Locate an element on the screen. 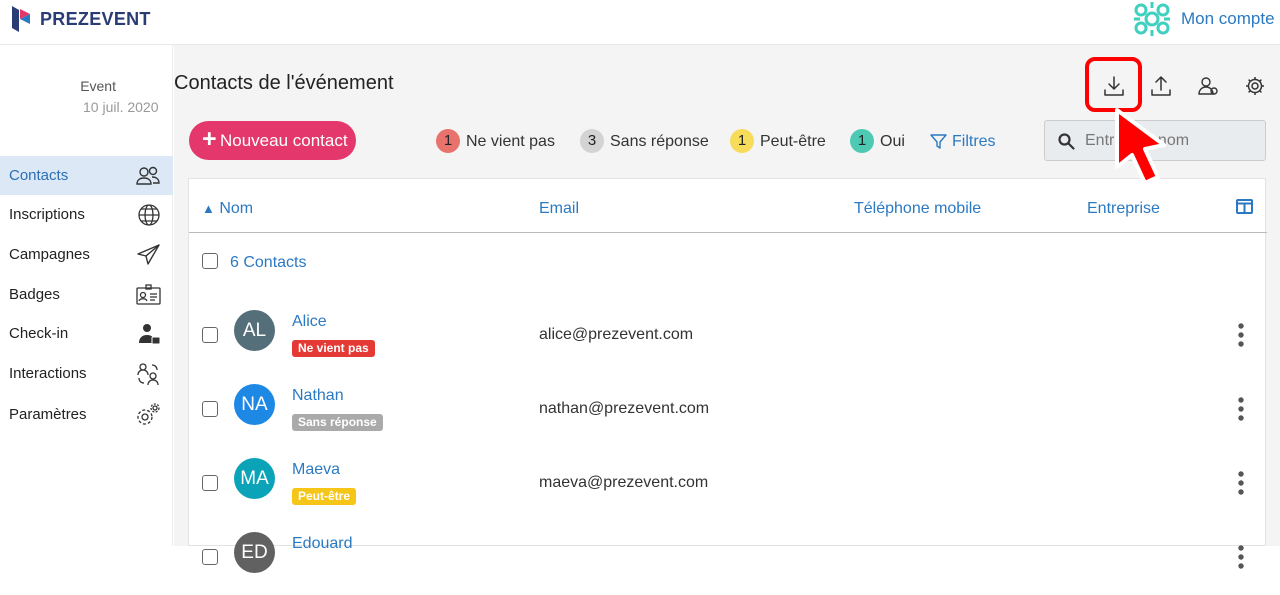 The image size is (1280, 595). column-header-email: Email is located at coordinates (559, 209).